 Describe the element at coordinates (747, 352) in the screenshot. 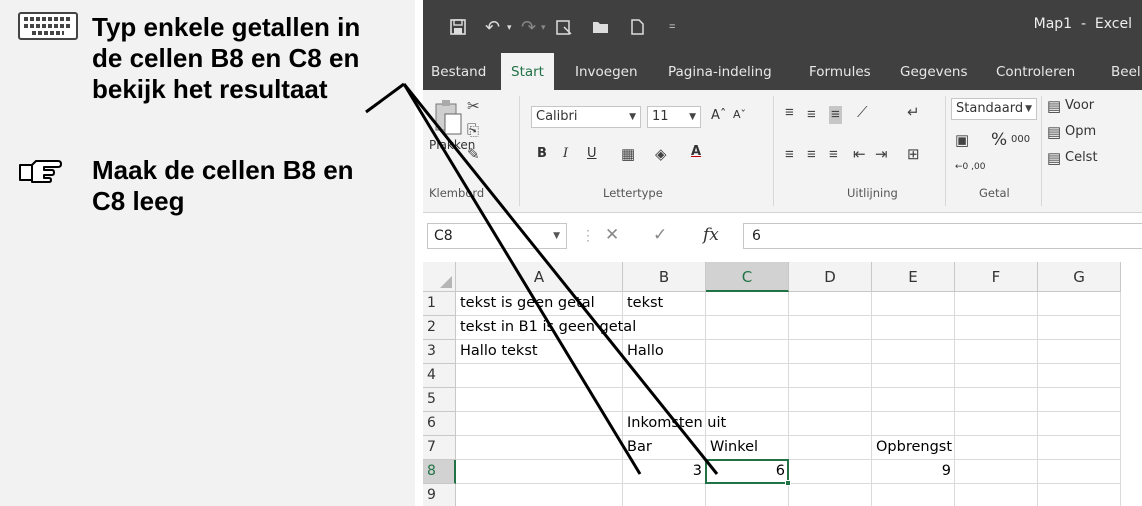

I see `cell-c3` at that location.